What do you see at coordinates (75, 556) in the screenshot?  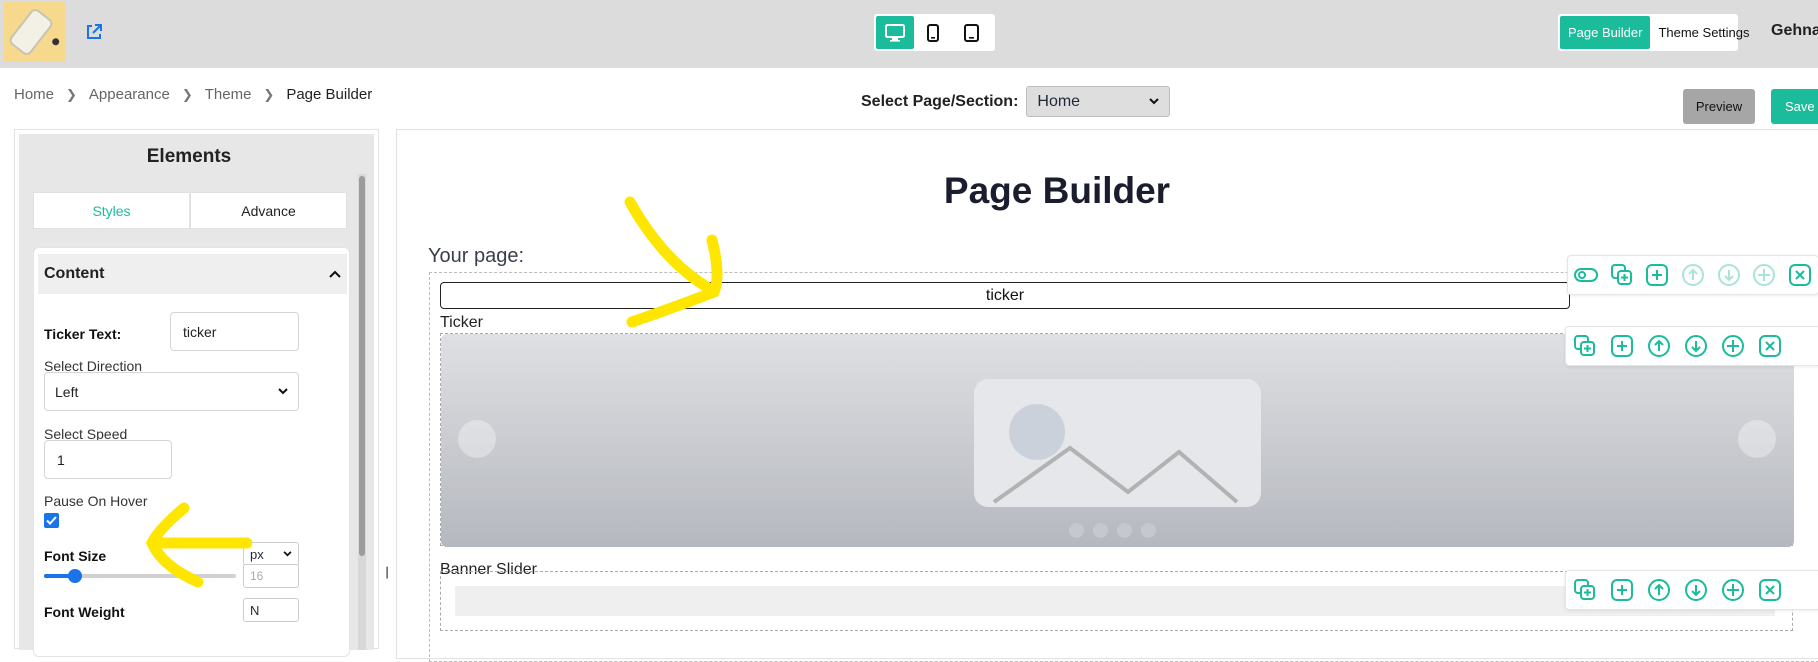 I see `font-size-label: Font Size` at bounding box center [75, 556].